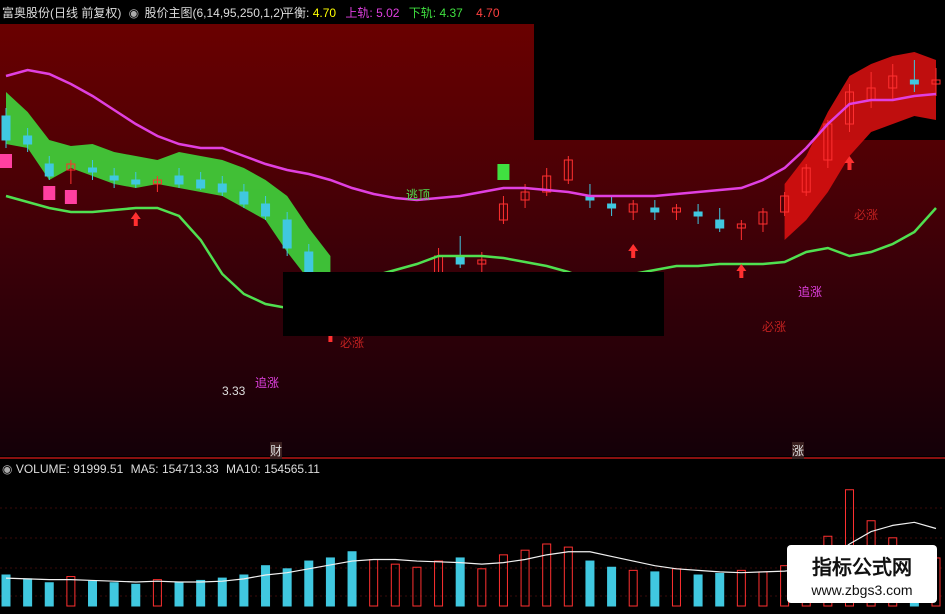 This screenshot has width=945, height=614. I want to click on price-low-label: 3.33, so click(234, 391).